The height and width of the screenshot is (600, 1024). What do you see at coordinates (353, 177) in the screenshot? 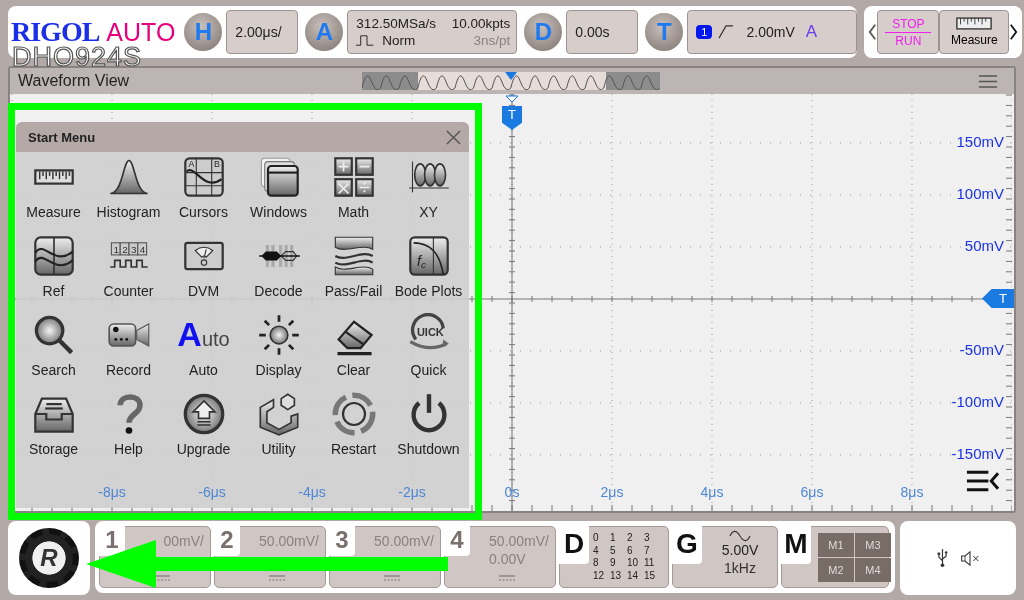
I see `math-icon` at bounding box center [353, 177].